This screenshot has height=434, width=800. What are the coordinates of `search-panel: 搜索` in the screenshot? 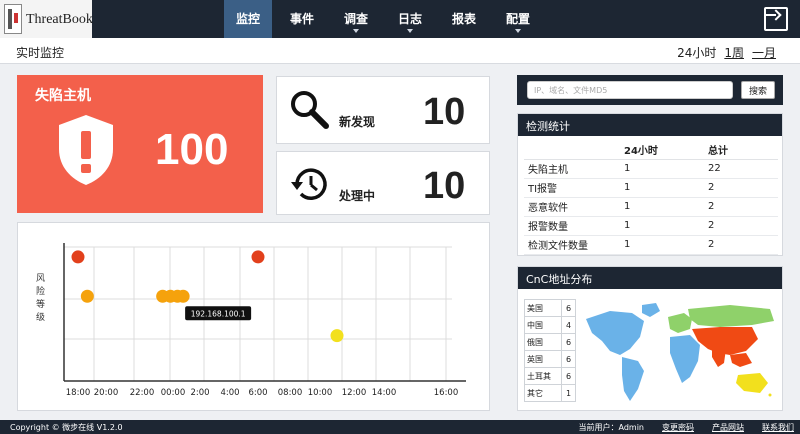 It's located at (650, 90).